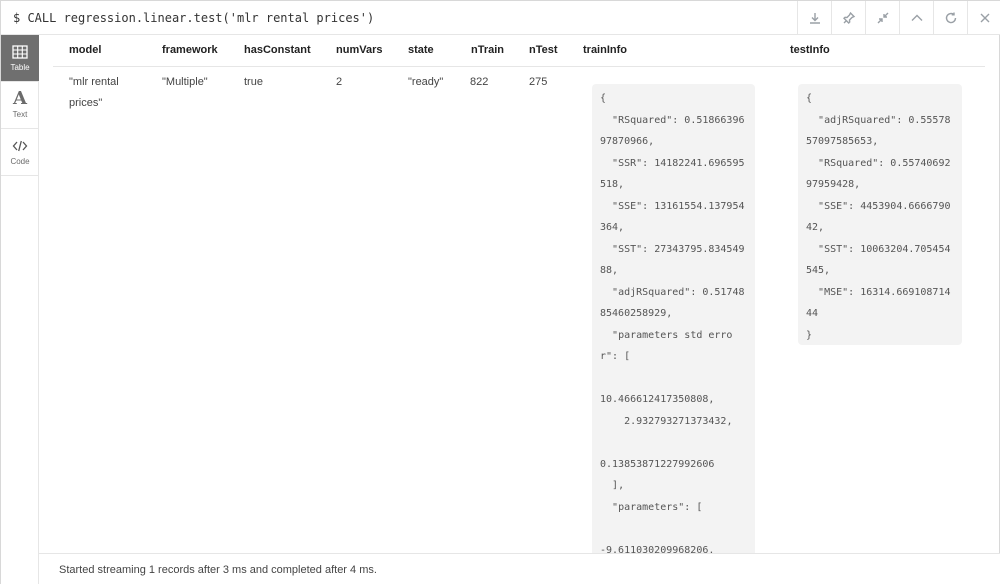 The width and height of the screenshot is (1000, 584). I want to click on column-header-model: model, so click(85, 50).